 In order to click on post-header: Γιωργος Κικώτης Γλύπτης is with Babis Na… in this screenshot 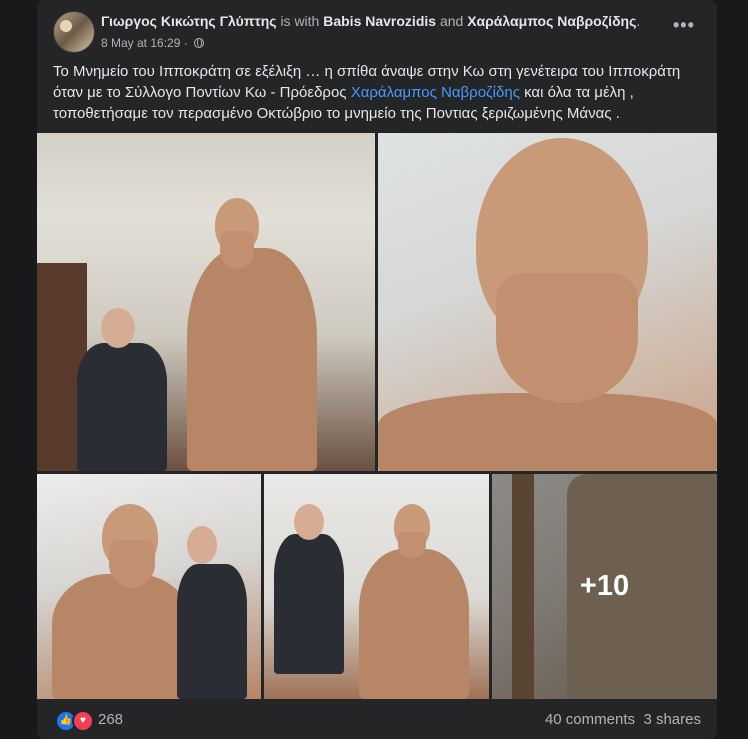, I will do `click(377, 30)`.